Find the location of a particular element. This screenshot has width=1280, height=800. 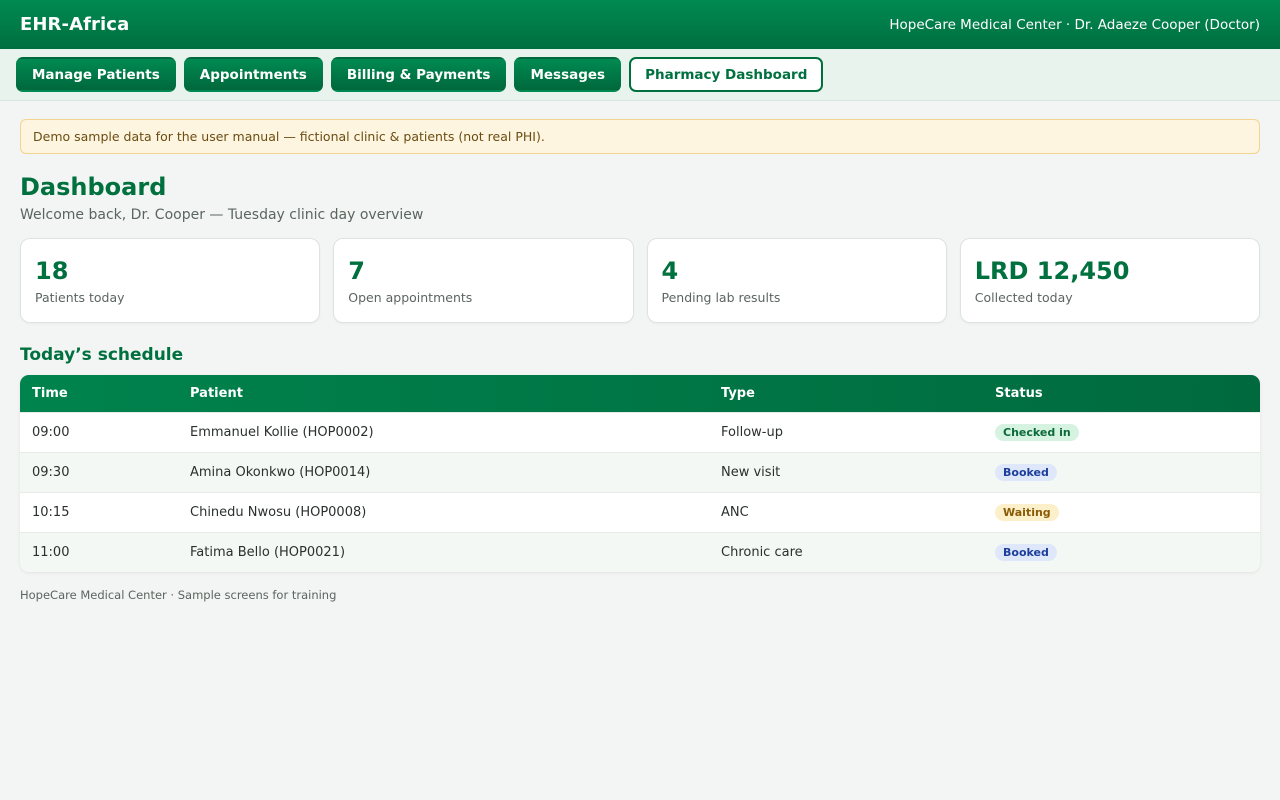

cell-time: 09:30 is located at coordinates (99, 471).